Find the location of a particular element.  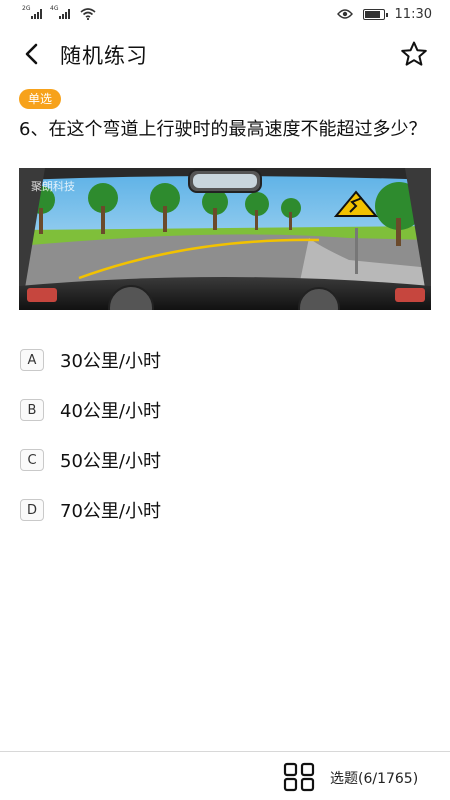

grid-icon is located at coordinates (299, 777).